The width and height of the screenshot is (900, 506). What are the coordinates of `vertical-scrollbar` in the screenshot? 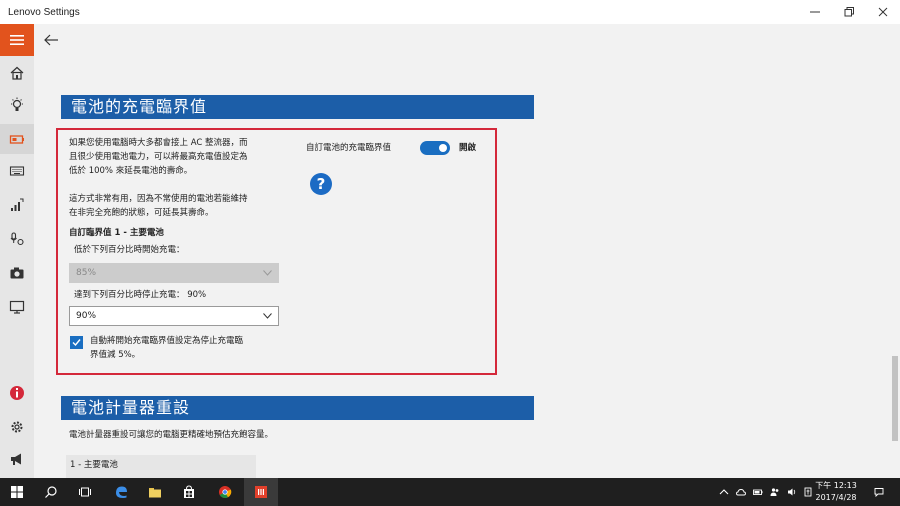 It's located at (894, 267).